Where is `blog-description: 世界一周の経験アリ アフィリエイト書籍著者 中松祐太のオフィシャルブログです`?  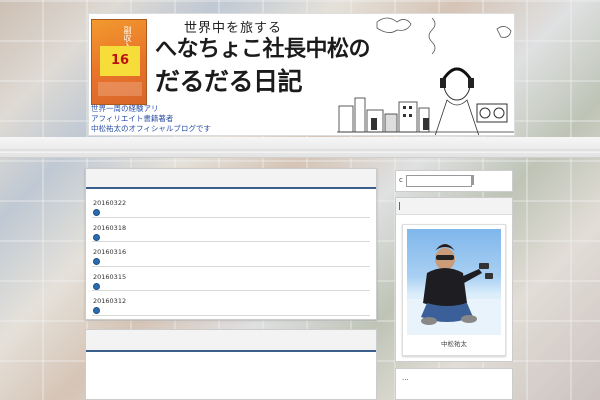 blog-description: 世界一周の経験アリ アフィリエイト書籍著者 中松祐太のオフィシャルブログです is located at coordinates (151, 119).